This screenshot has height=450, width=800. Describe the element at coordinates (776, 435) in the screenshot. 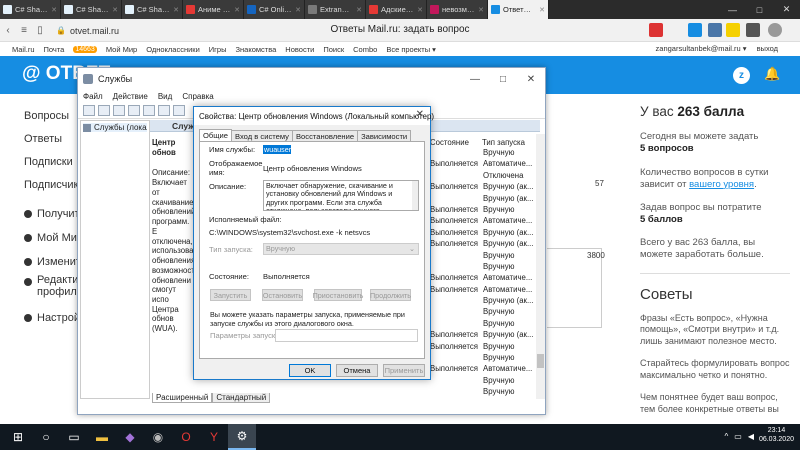

I see `clock: 23:14 06.03.2020` at that location.